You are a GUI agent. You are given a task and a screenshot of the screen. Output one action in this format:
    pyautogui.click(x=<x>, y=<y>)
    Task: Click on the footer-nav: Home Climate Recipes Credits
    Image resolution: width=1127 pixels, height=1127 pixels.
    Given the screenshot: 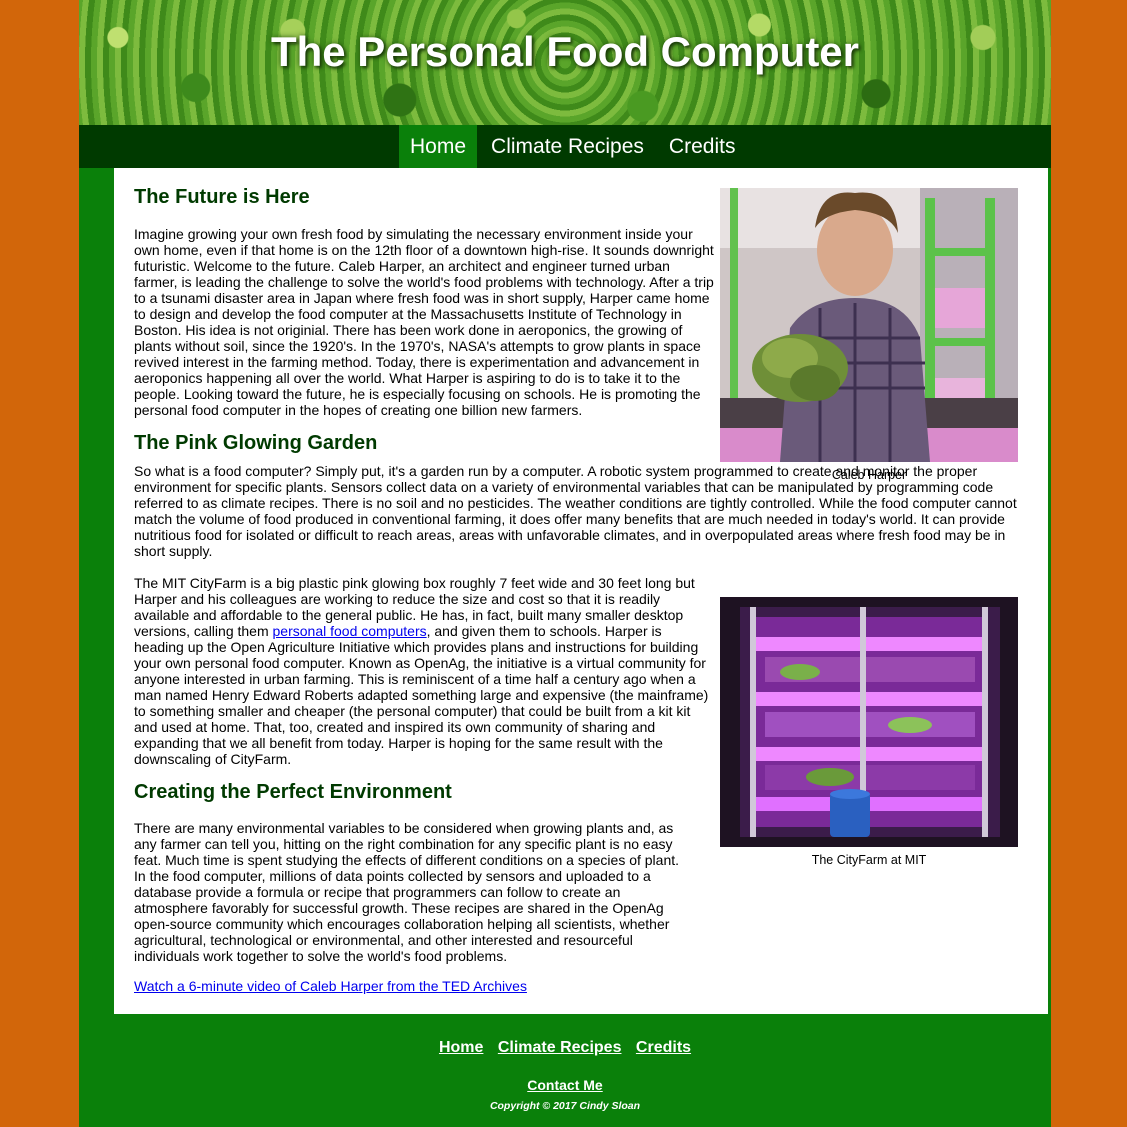 What is the action you would take?
    pyautogui.click(x=565, y=1048)
    